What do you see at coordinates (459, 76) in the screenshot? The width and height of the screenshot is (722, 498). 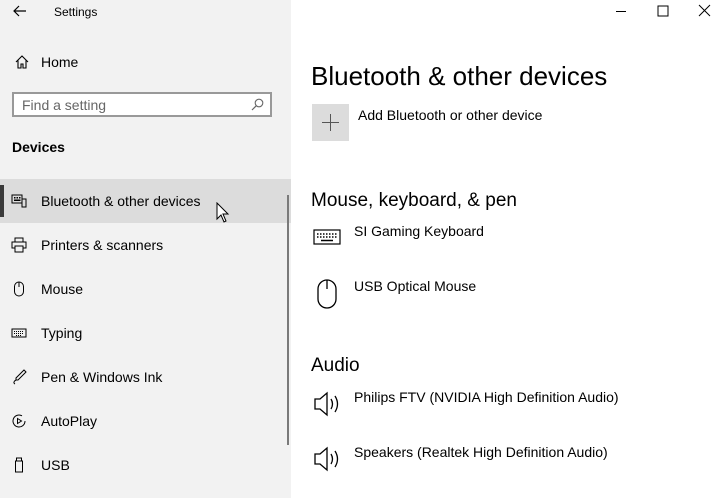 I see `page-title: Bluetooth & other devices` at bounding box center [459, 76].